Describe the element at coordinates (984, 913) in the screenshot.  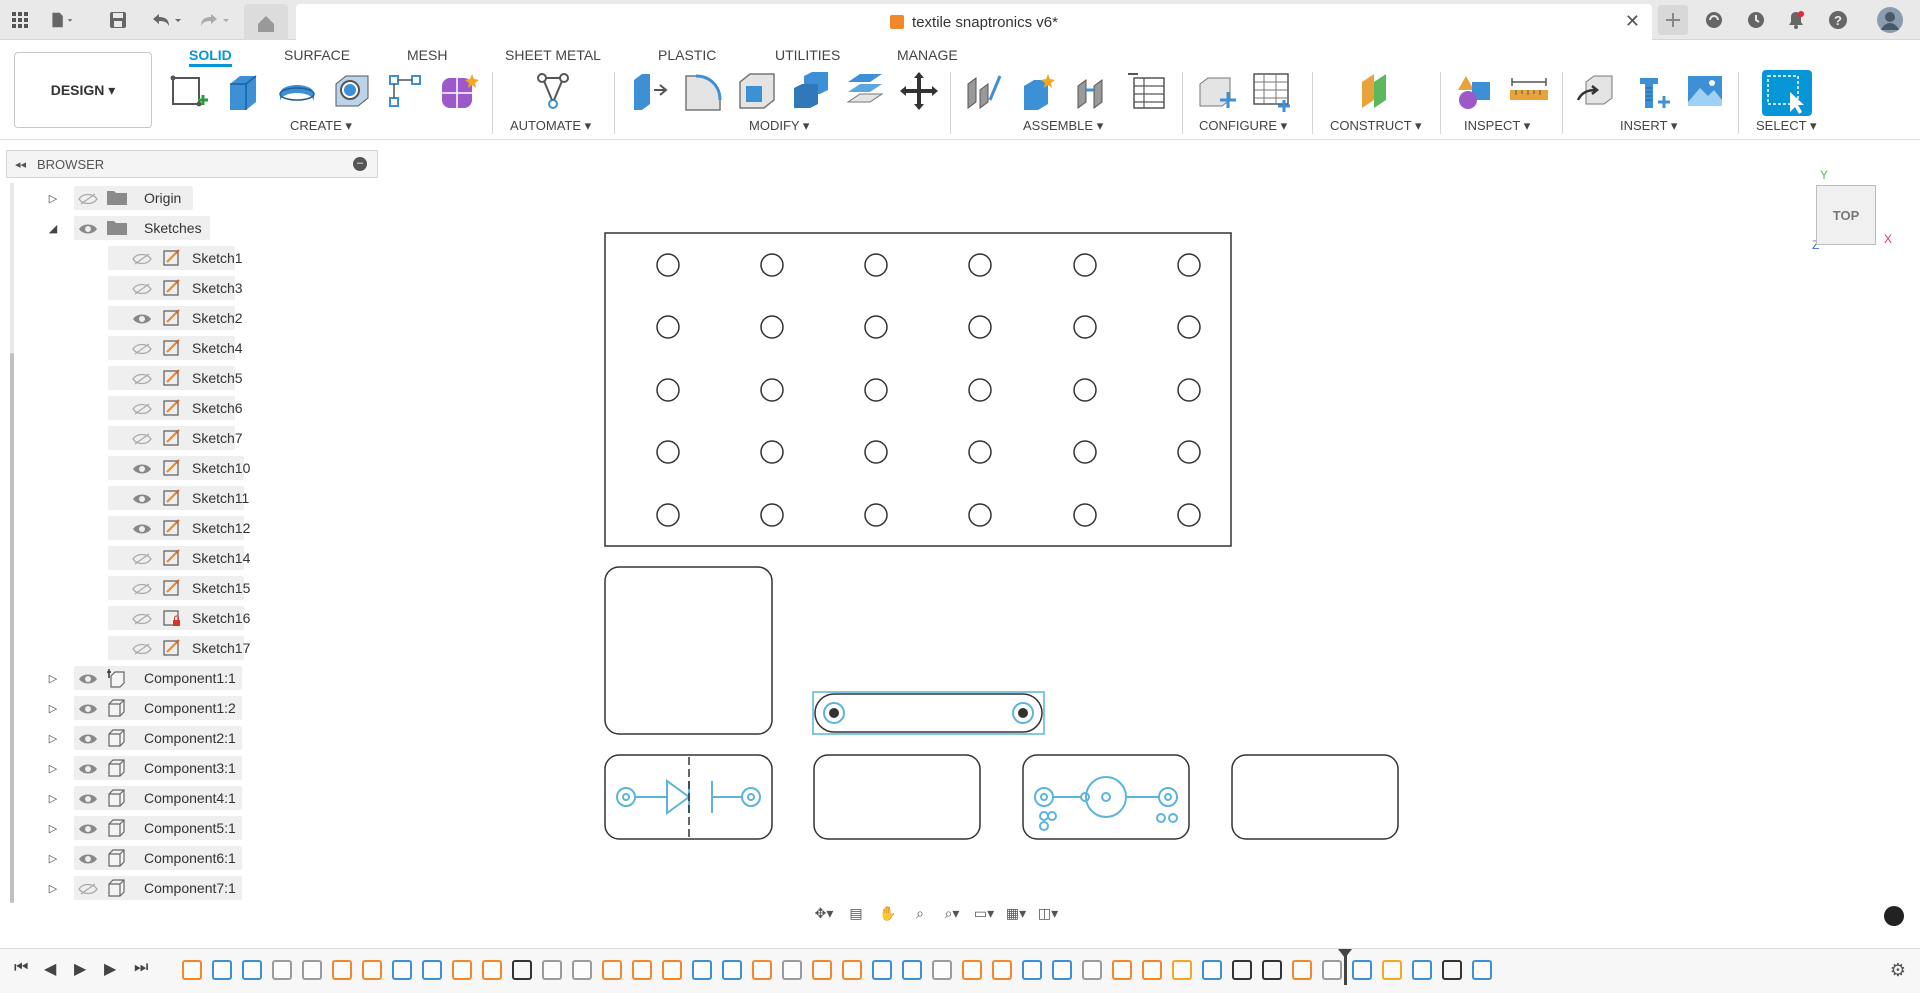
I see `display-settings-icon: ▭▾` at that location.